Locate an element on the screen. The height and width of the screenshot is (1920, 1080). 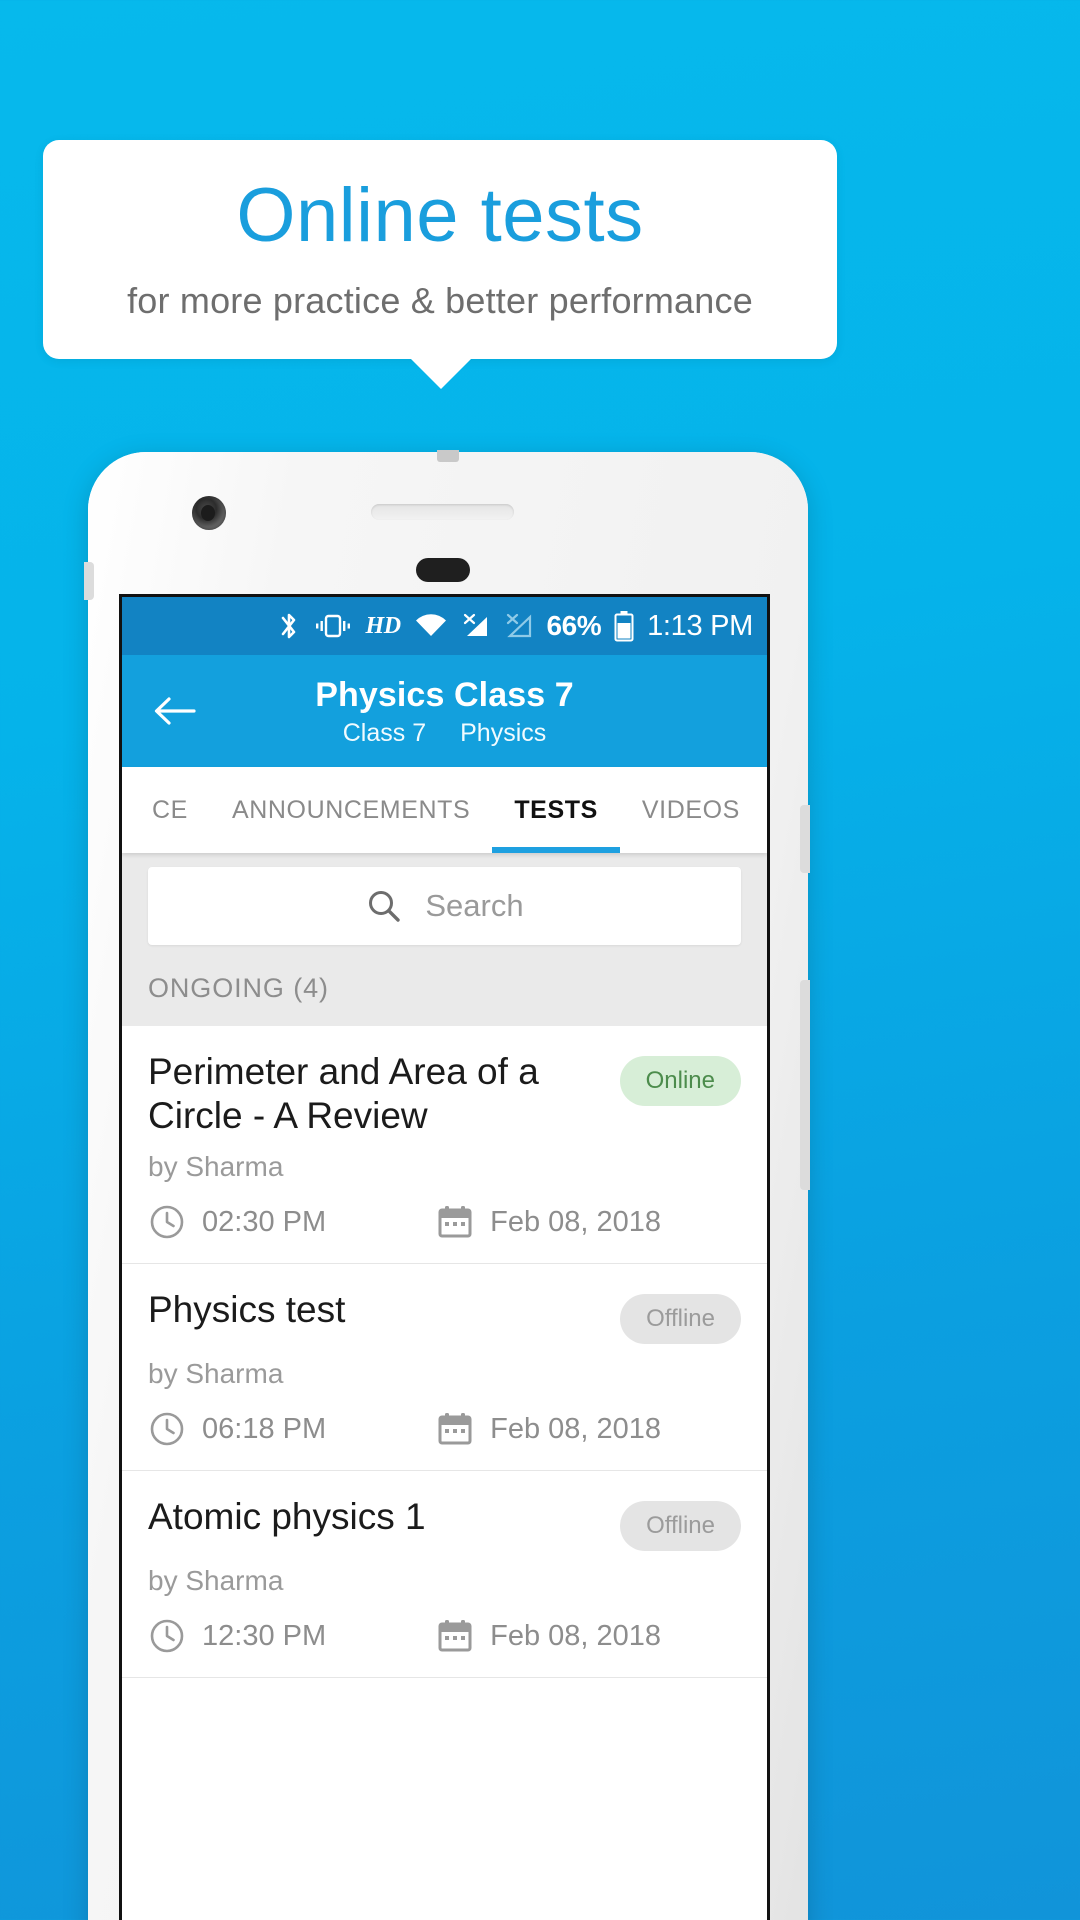
earpiece-speaker is located at coordinates (442, 512).